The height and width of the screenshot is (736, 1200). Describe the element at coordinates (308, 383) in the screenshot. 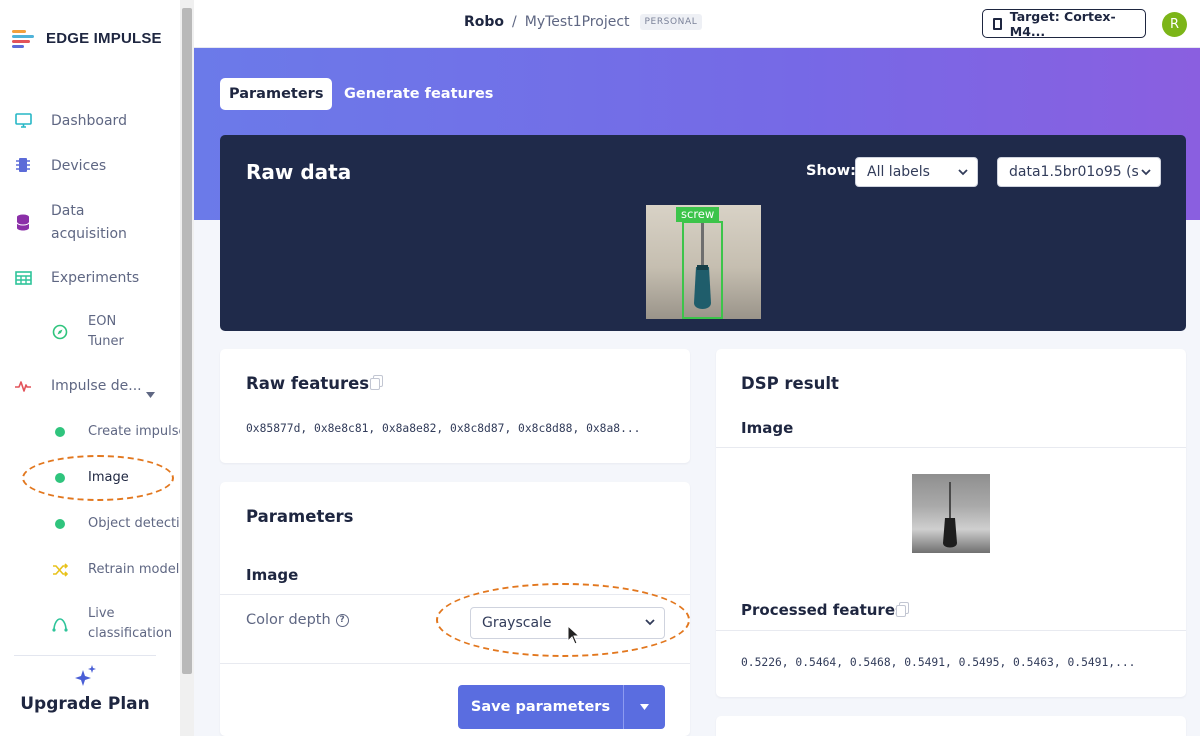

I see `raw-features-title: Raw features` at that location.